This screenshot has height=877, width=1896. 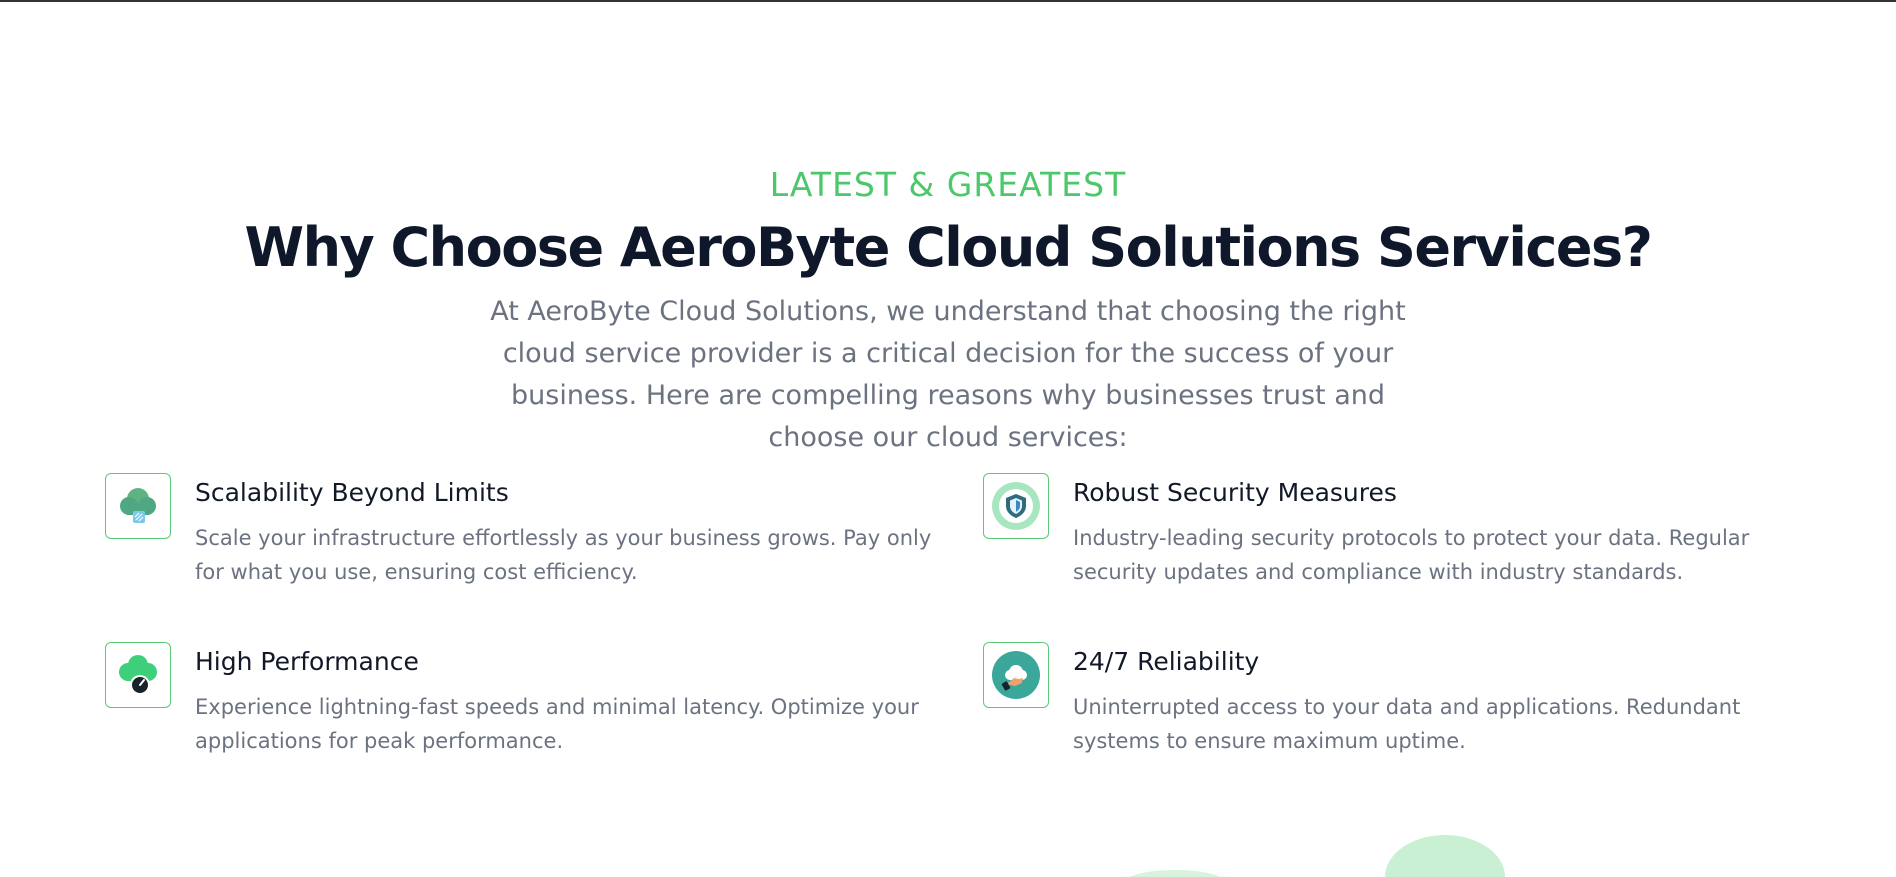 What do you see at coordinates (1317, 856) in the screenshot?
I see `decorative-blob-shapes` at bounding box center [1317, 856].